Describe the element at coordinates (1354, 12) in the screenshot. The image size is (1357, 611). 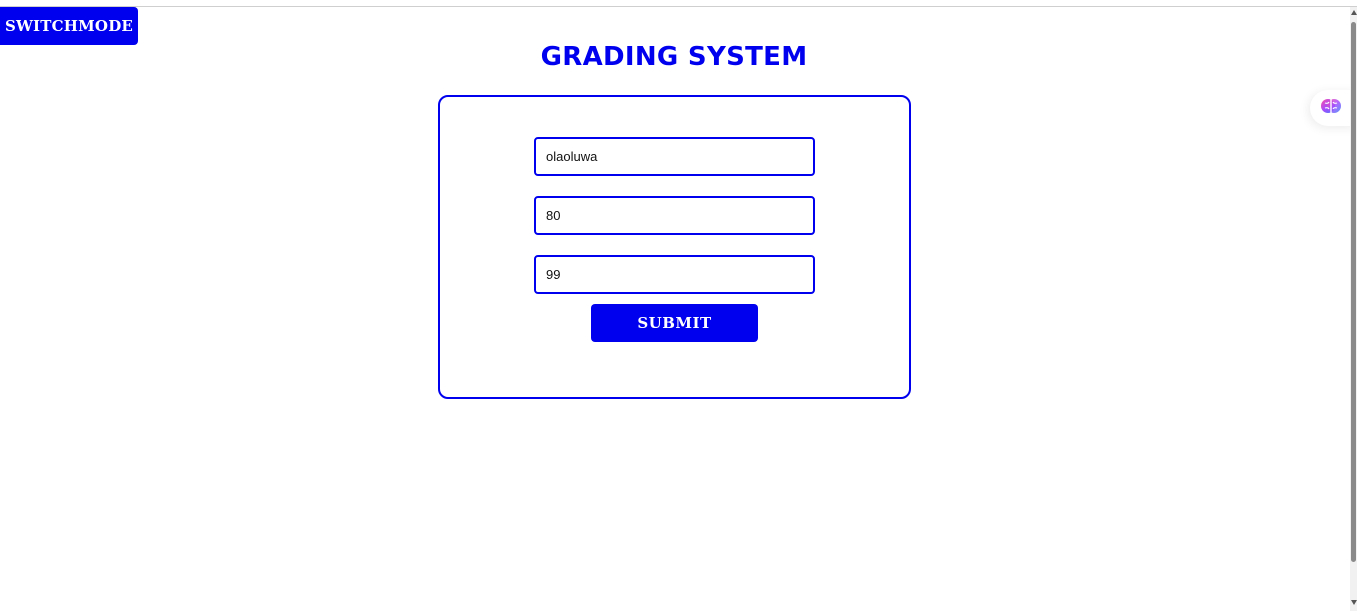
I see `scroll-up-arrow-icon` at that location.